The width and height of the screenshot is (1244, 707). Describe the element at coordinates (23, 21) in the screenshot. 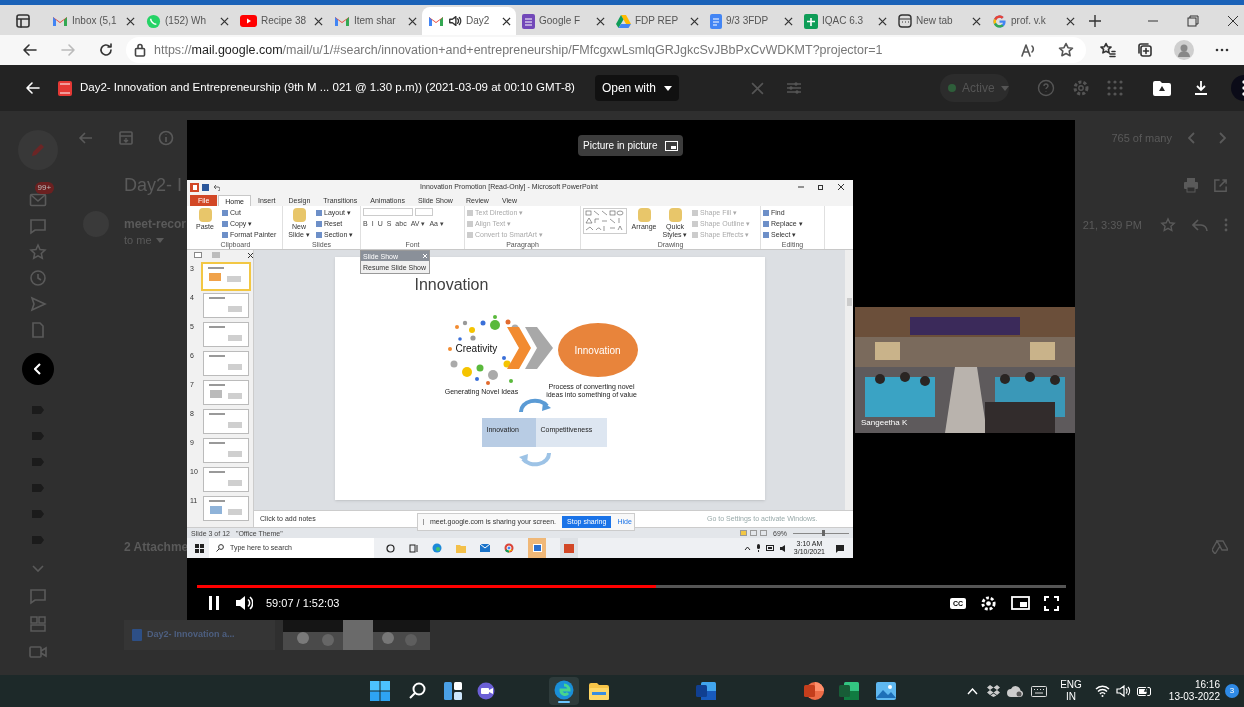

I see `tab-actions-icon` at that location.